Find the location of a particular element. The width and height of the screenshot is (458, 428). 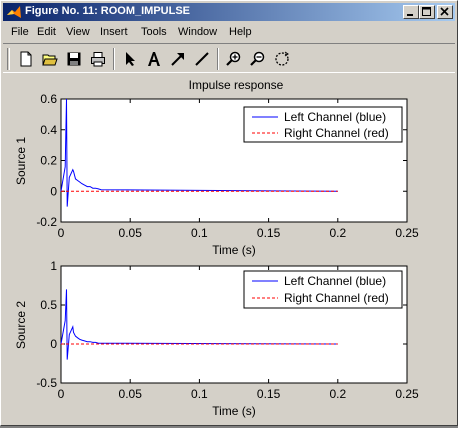

rotate-3d-button is located at coordinates (282, 59).